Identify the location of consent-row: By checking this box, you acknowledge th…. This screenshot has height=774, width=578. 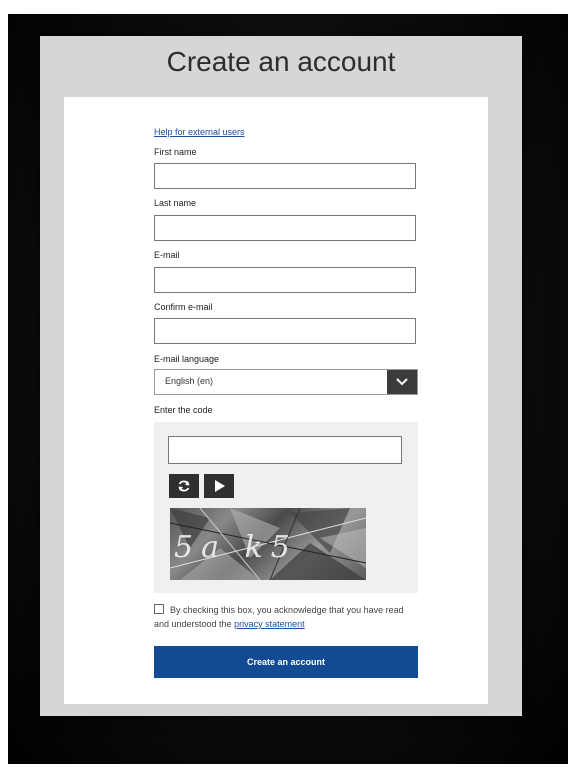
(287, 617).